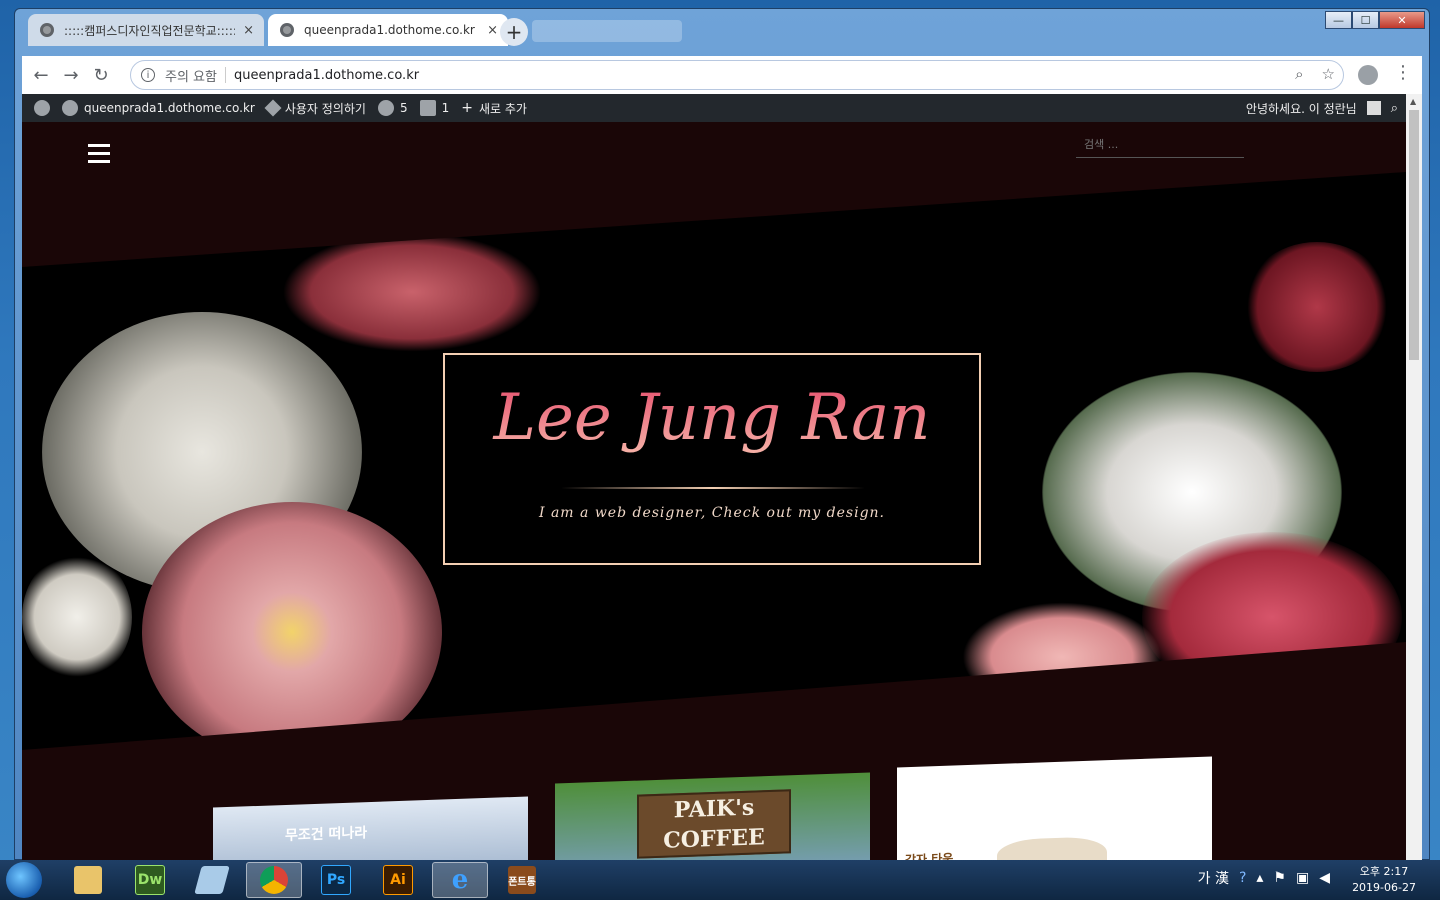  What do you see at coordinates (1213, 878) in the screenshot?
I see `ime-indicator: 가 漢` at bounding box center [1213, 878].